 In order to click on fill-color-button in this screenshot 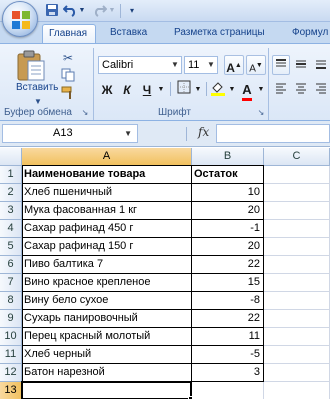, I will do `click(218, 89)`.